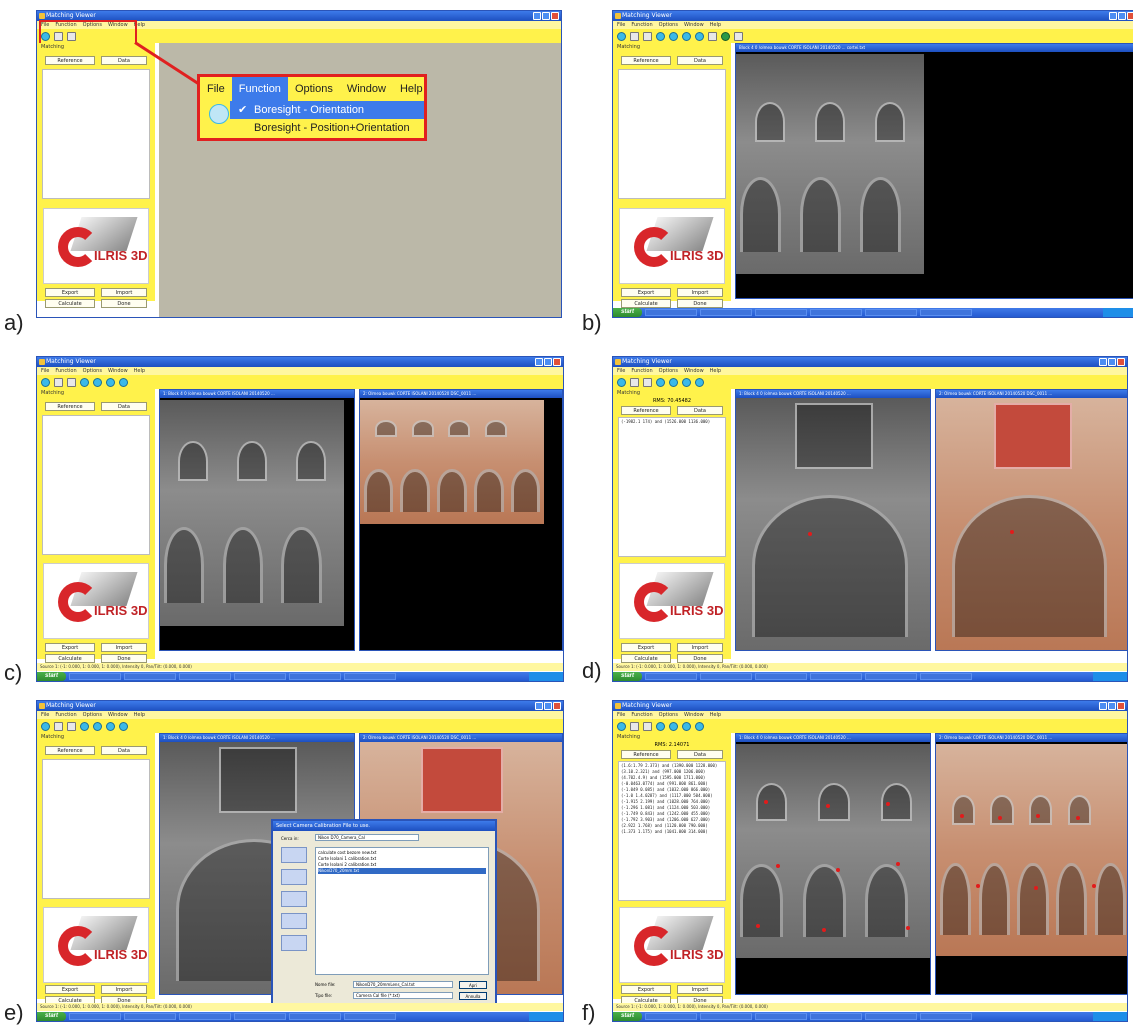 Image resolution: width=1133 pixels, height=1026 pixels. What do you see at coordinates (366, 89) in the screenshot?
I see `zoom-menu-window: Window` at bounding box center [366, 89].